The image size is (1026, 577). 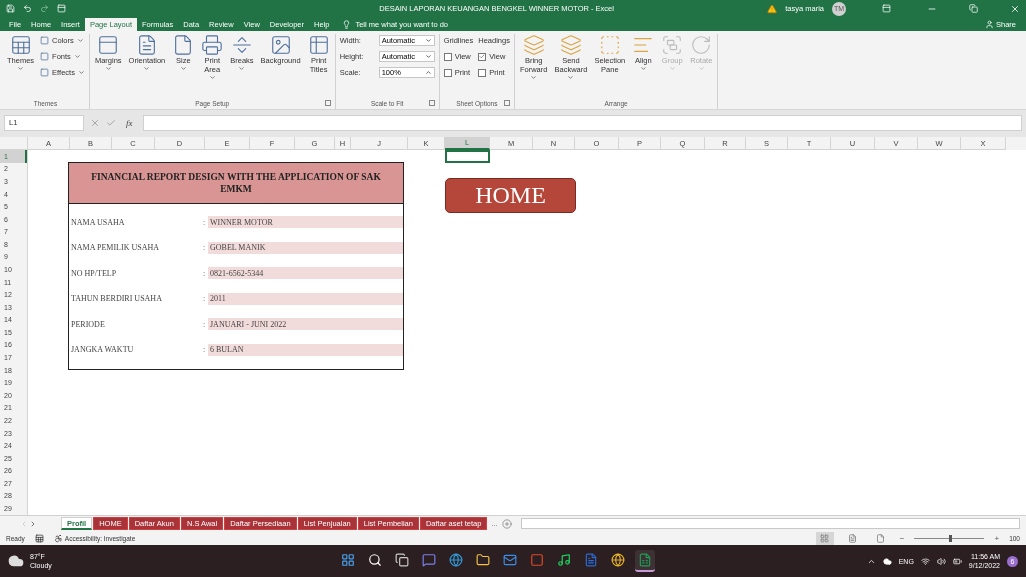 What do you see at coordinates (402, 560) in the screenshot?
I see `task-view-icon` at bounding box center [402, 560].